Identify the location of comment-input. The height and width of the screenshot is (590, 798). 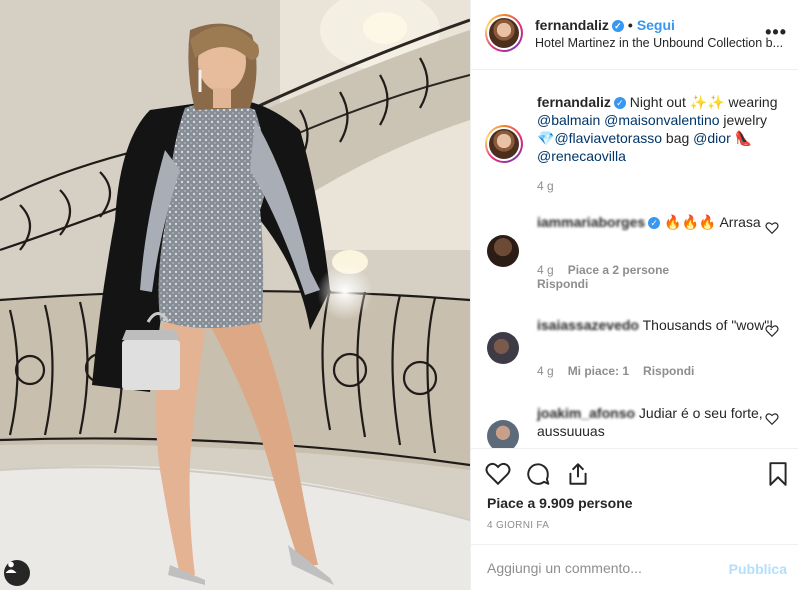
(602, 568).